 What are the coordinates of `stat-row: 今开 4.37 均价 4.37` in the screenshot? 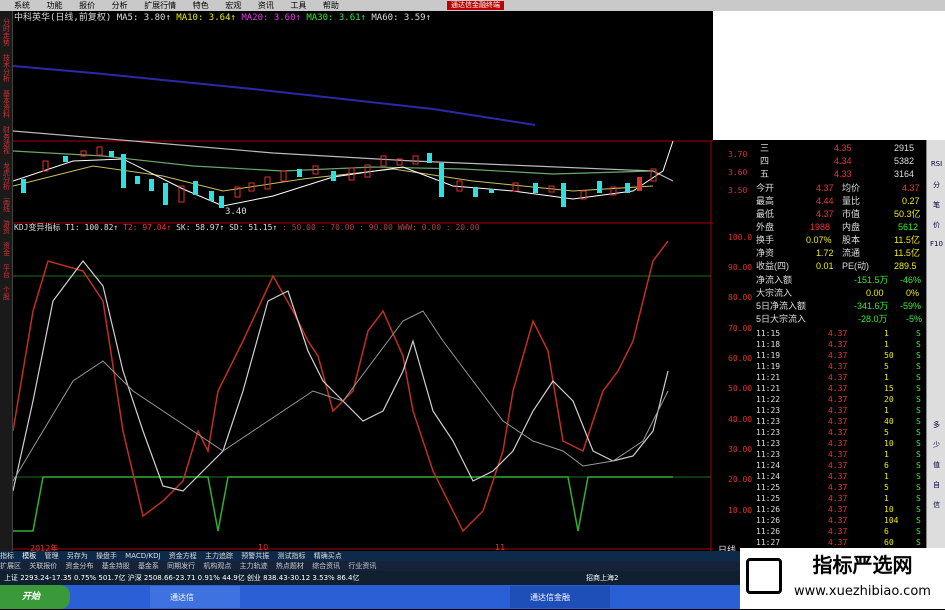 It's located at (838, 188).